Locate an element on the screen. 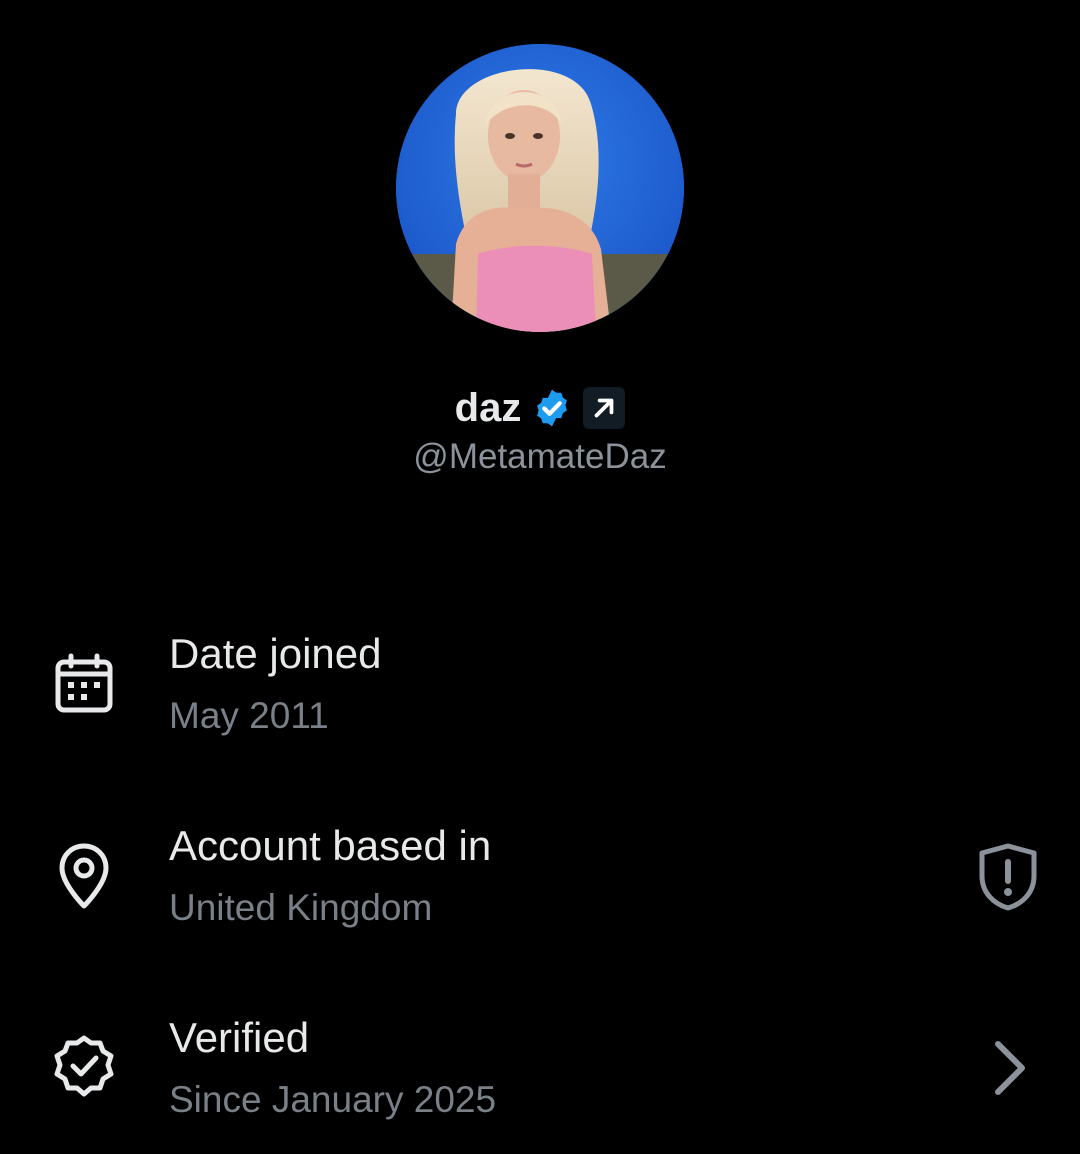  calendar-icon is located at coordinates (84, 684).